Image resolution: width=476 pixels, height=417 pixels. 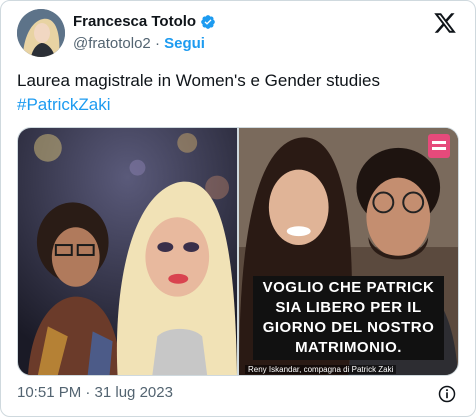 What do you see at coordinates (95, 392) in the screenshot?
I see `timestamp-link: 10:51 PM · 31 lug 2023` at bounding box center [95, 392].